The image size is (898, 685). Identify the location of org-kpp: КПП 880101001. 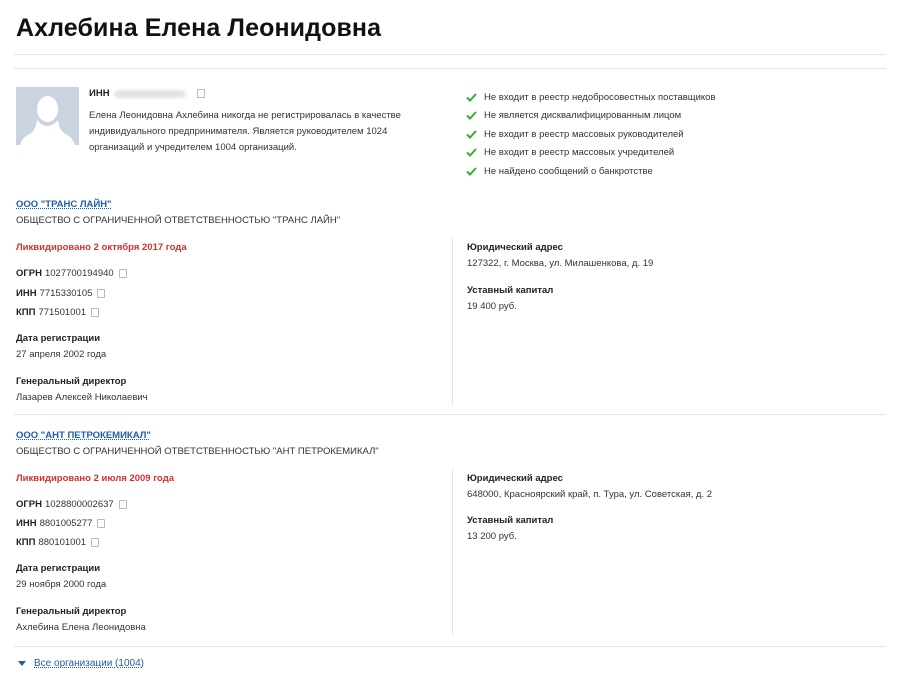
(58, 542).